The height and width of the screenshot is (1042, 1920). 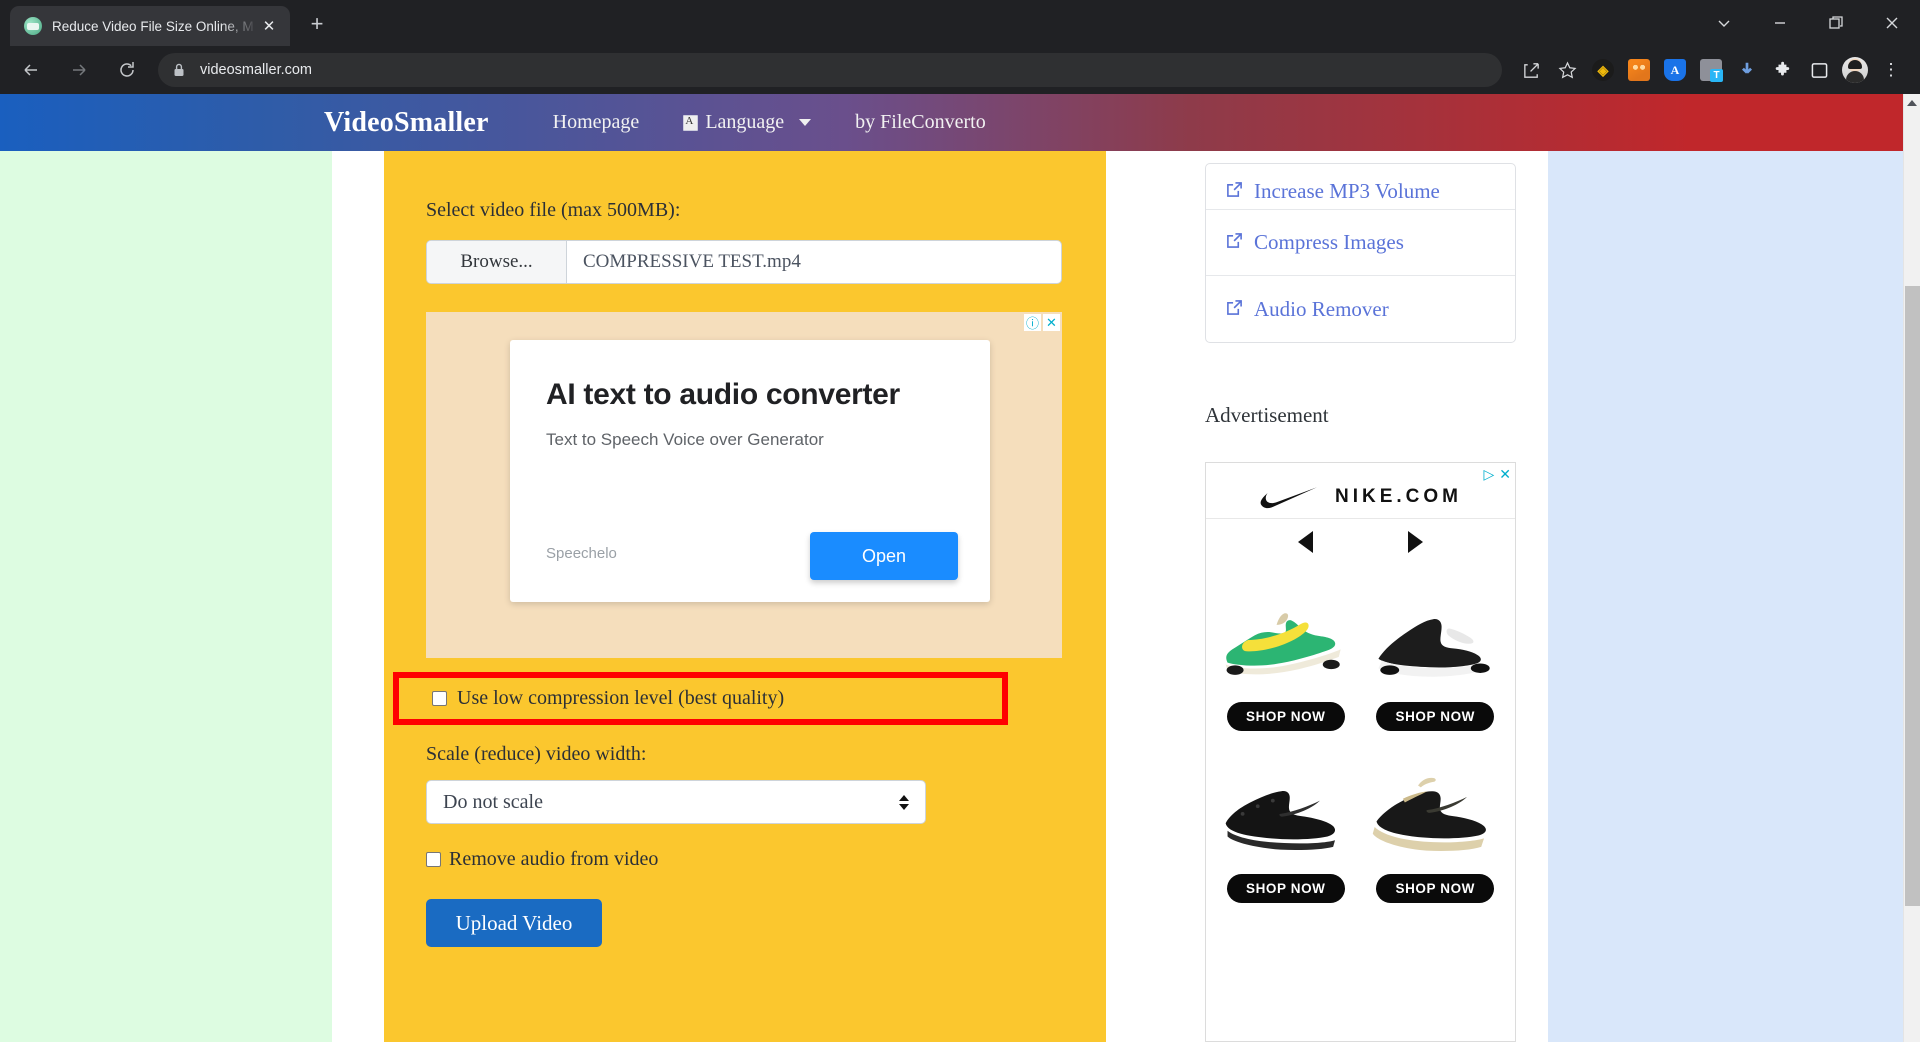 What do you see at coordinates (723, 394) in the screenshot?
I see `ad-title: AI text to audio converter` at bounding box center [723, 394].